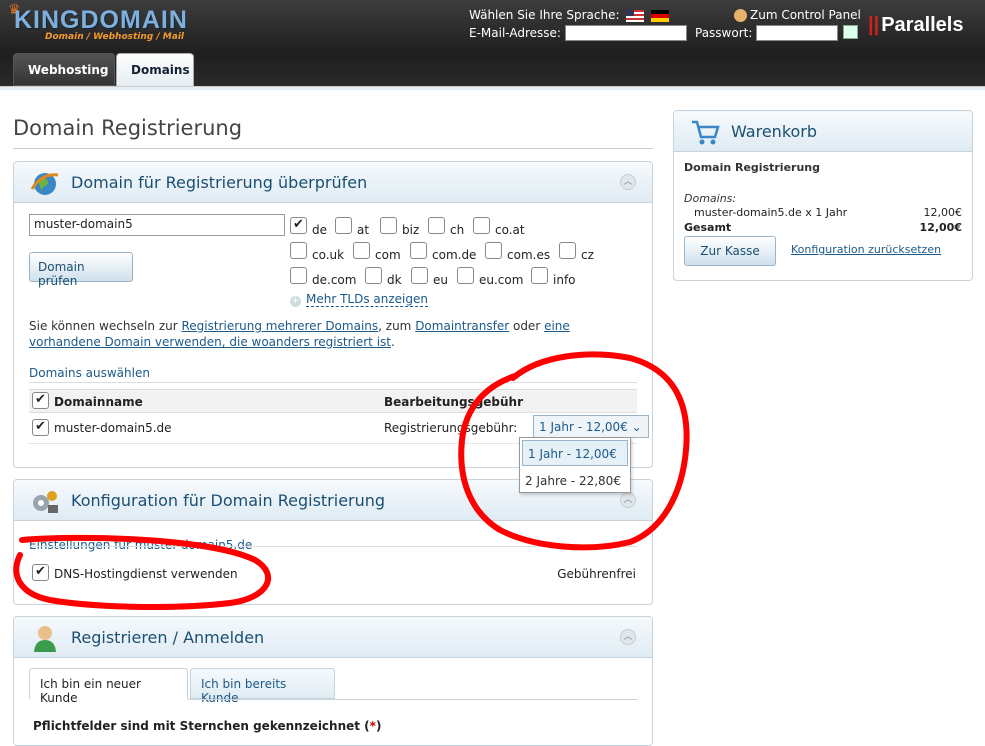  I want to click on tld-checkbox-de, so click(298, 225).